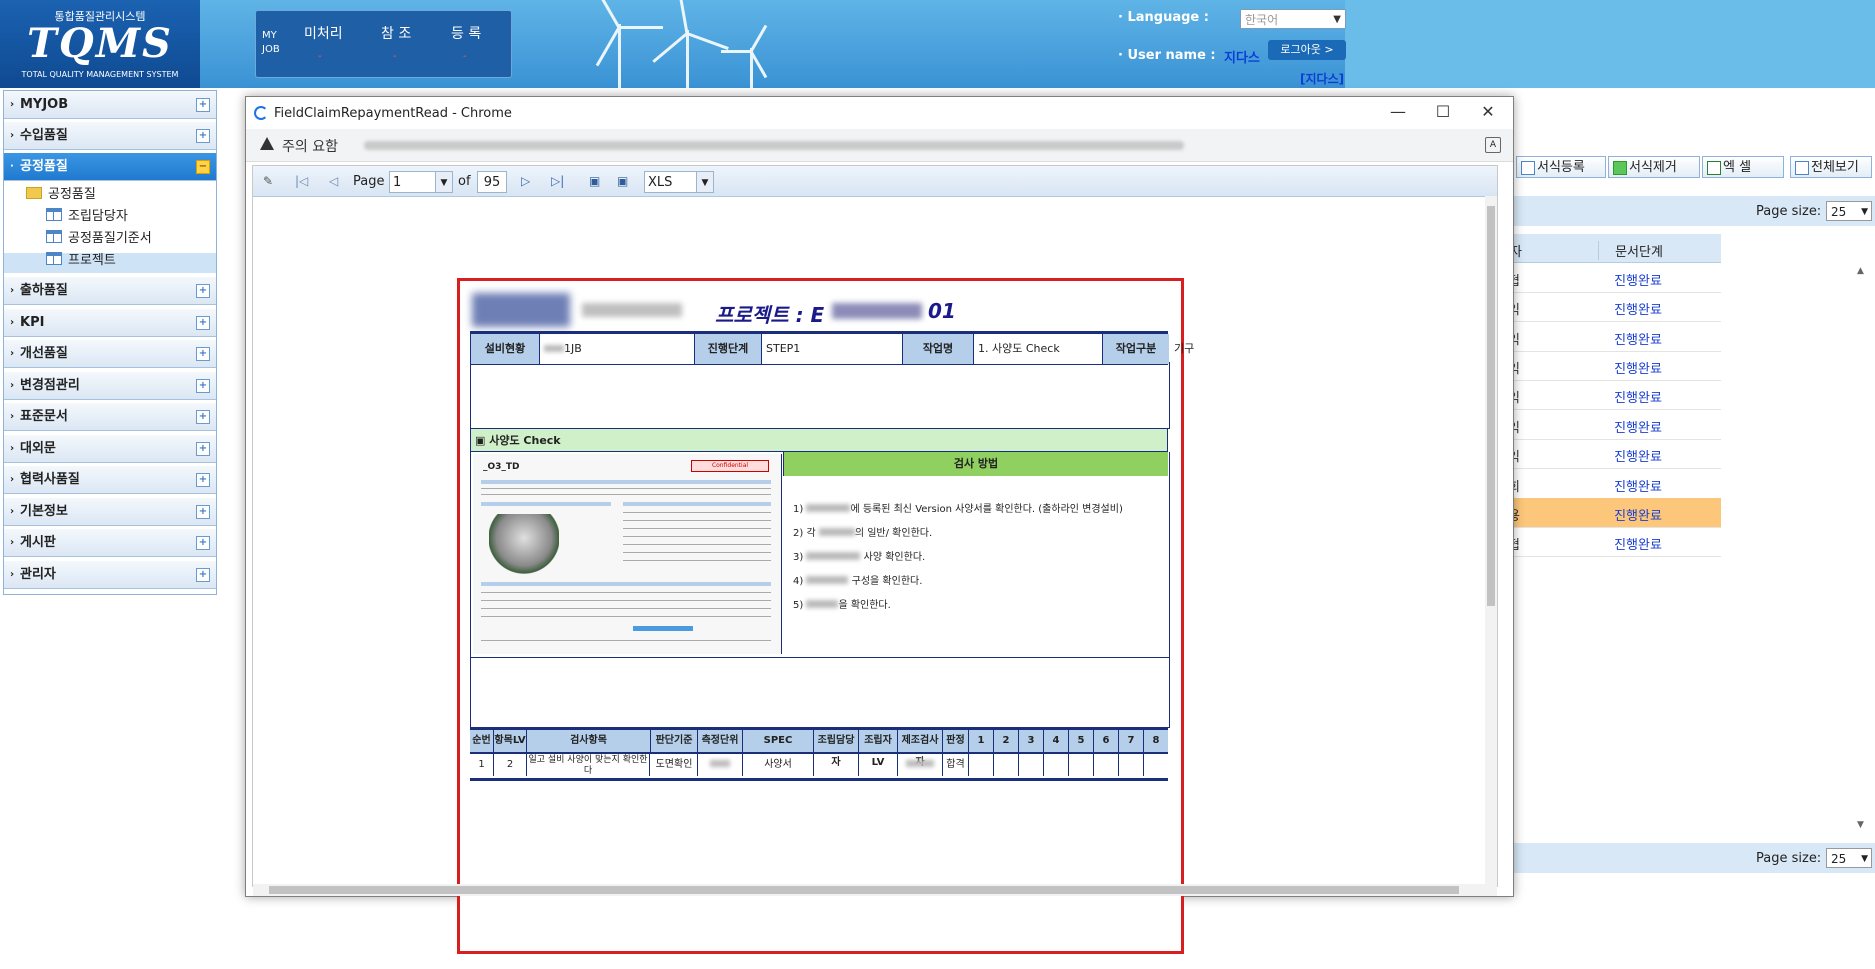 This screenshot has width=1875, height=969. What do you see at coordinates (310, 146) in the screenshot?
I see `security-warning: 주의 요함` at bounding box center [310, 146].